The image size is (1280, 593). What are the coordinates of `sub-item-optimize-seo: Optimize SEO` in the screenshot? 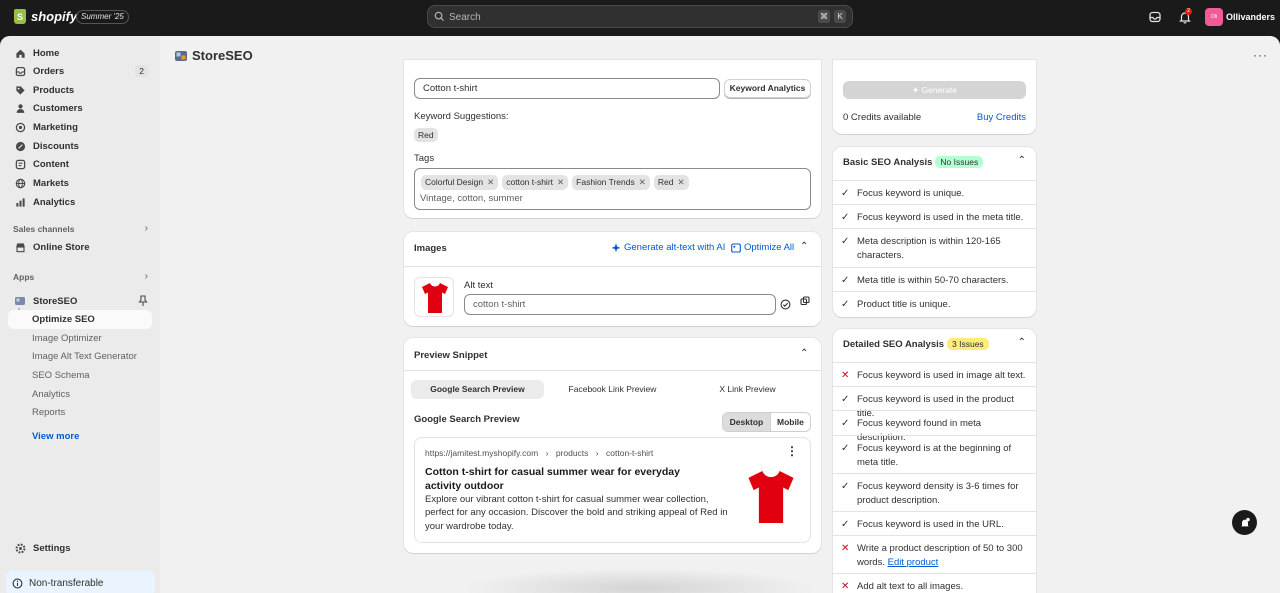 It's located at (63, 319).